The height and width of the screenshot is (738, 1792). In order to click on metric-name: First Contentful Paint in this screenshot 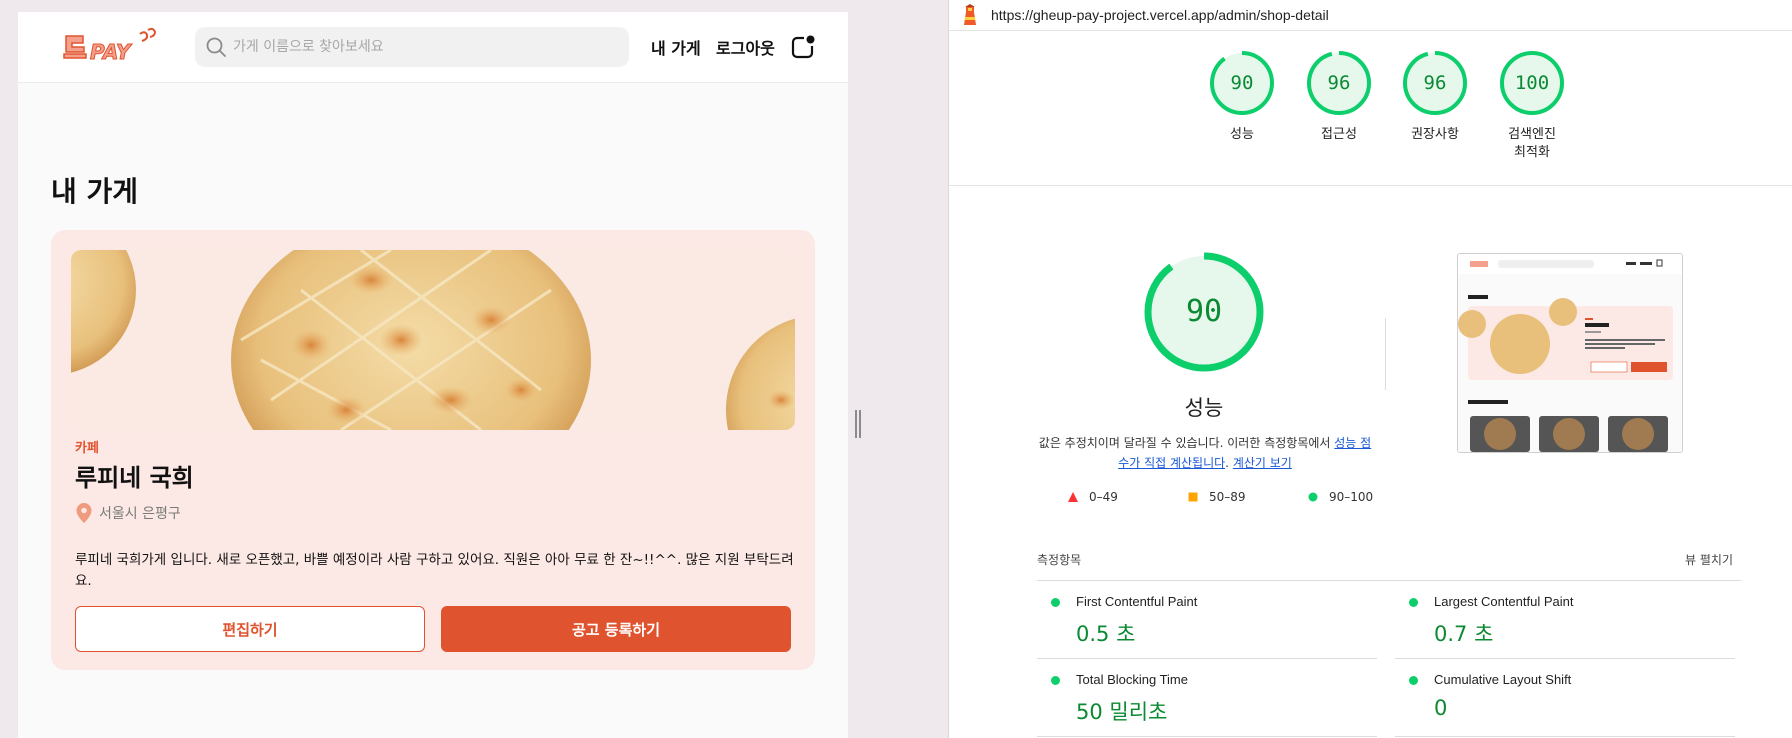, I will do `click(1137, 601)`.